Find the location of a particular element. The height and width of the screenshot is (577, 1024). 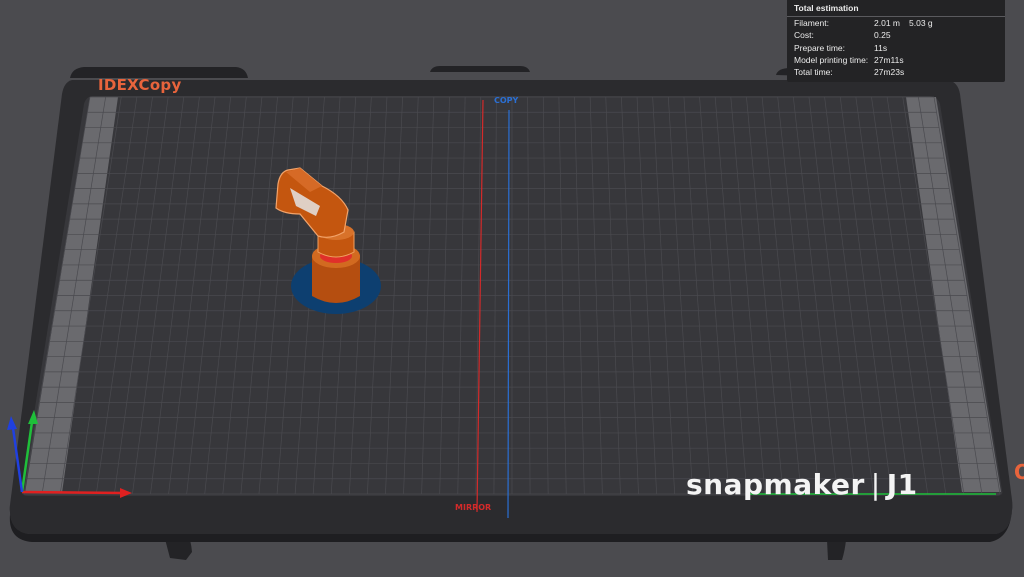

brand-model: J1 is located at coordinates (902, 484).